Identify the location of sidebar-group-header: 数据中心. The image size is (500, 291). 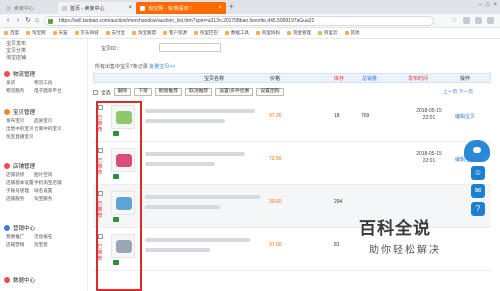
(46, 280).